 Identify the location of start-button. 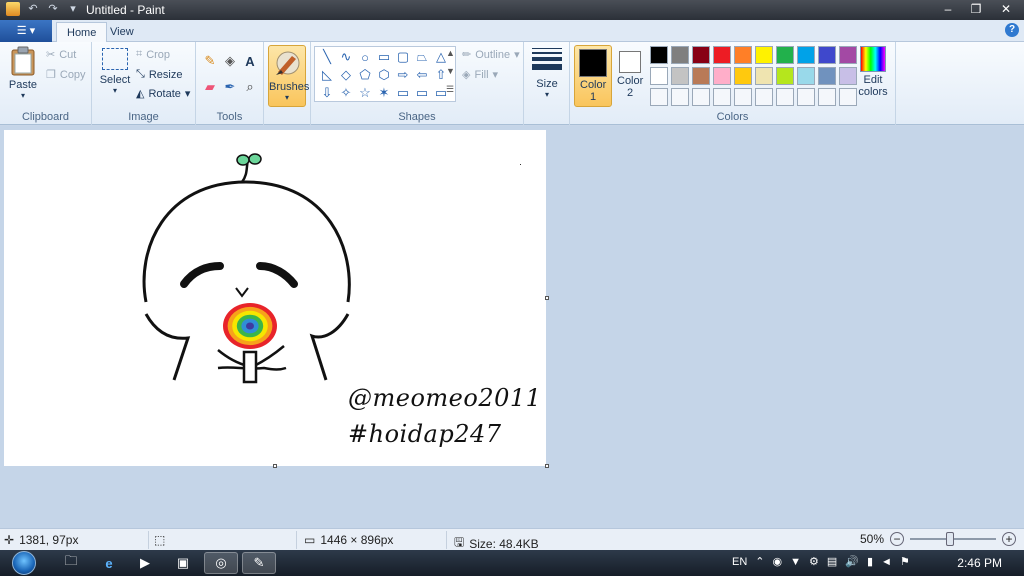
(24, 563).